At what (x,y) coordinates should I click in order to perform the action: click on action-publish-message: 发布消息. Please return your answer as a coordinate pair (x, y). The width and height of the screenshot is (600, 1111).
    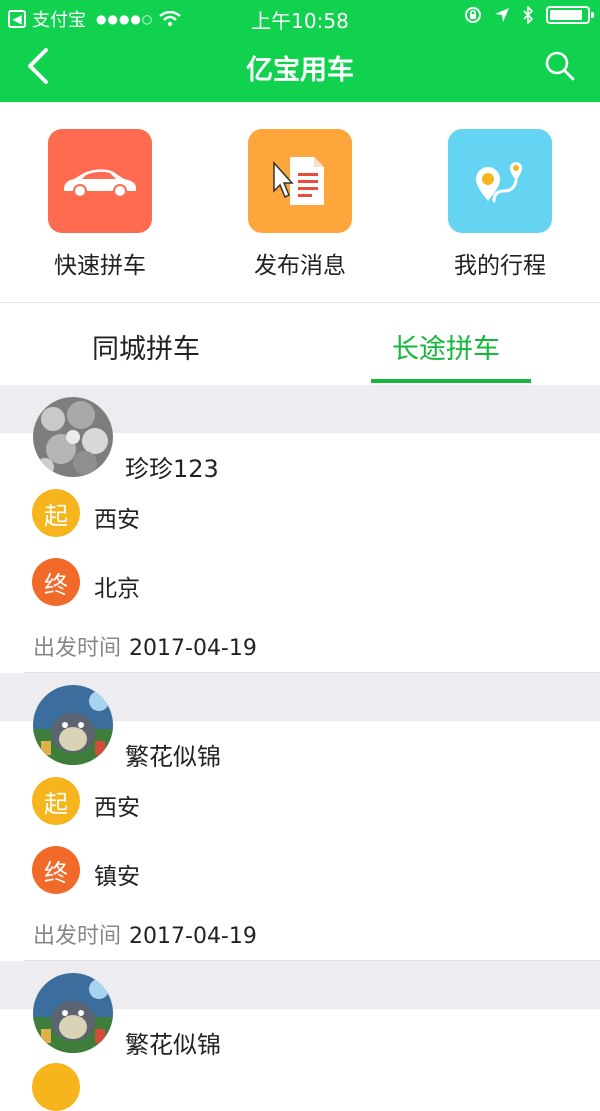
    Looking at the image, I should click on (300, 204).